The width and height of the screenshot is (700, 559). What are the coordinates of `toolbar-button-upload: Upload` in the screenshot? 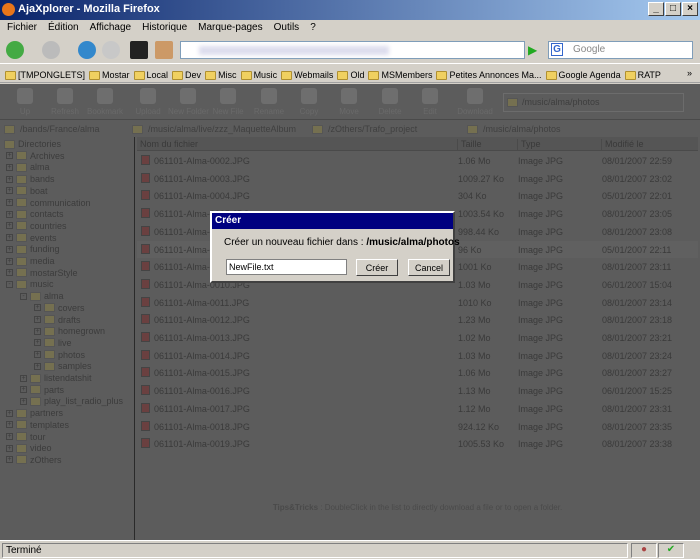 It's located at (148, 102).